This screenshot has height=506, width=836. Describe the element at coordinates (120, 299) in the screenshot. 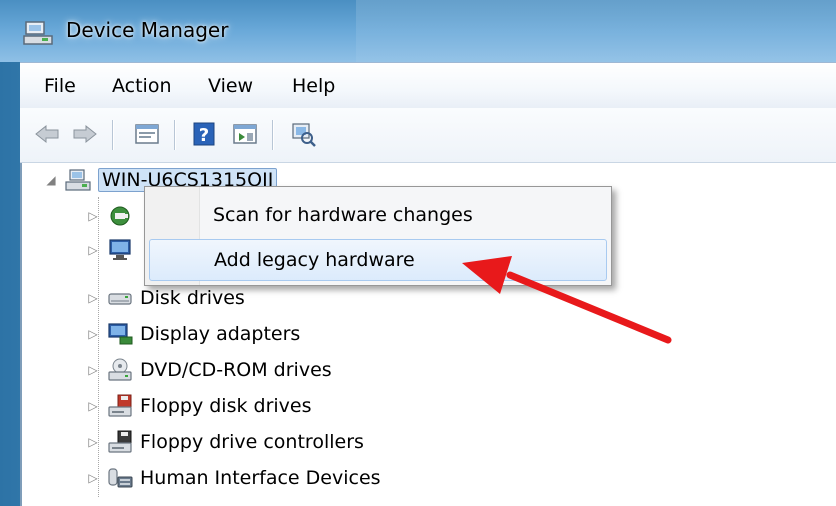

I see `disk-drive-icon` at that location.